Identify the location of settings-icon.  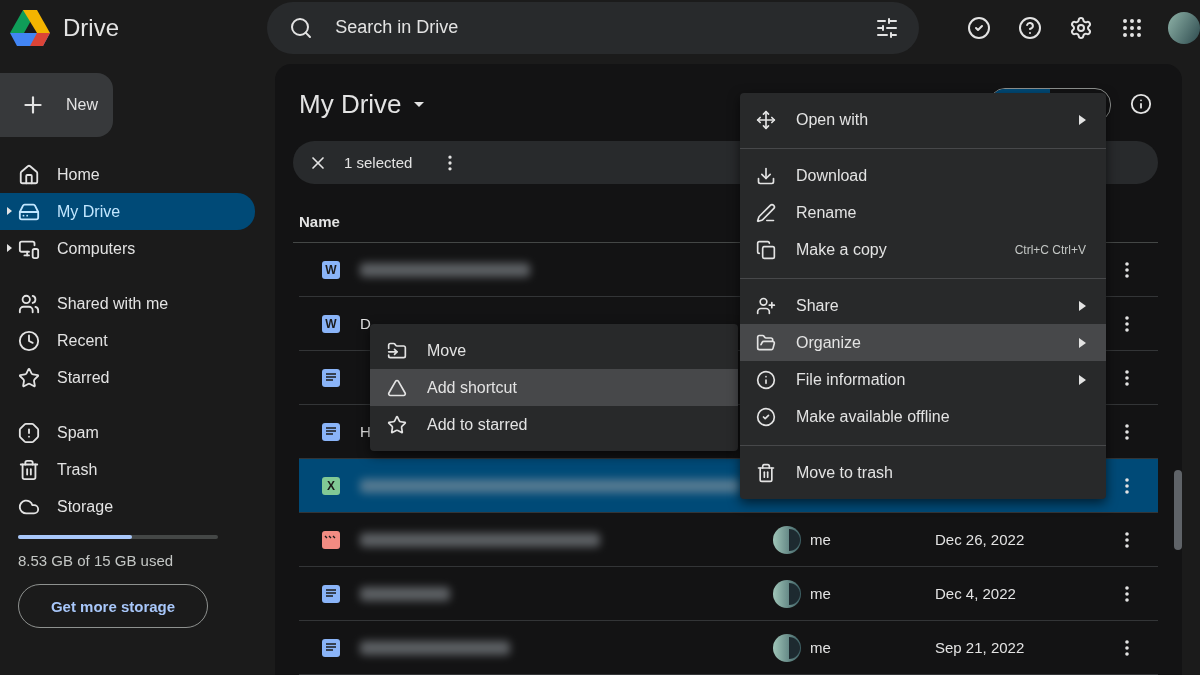
(1081, 27).